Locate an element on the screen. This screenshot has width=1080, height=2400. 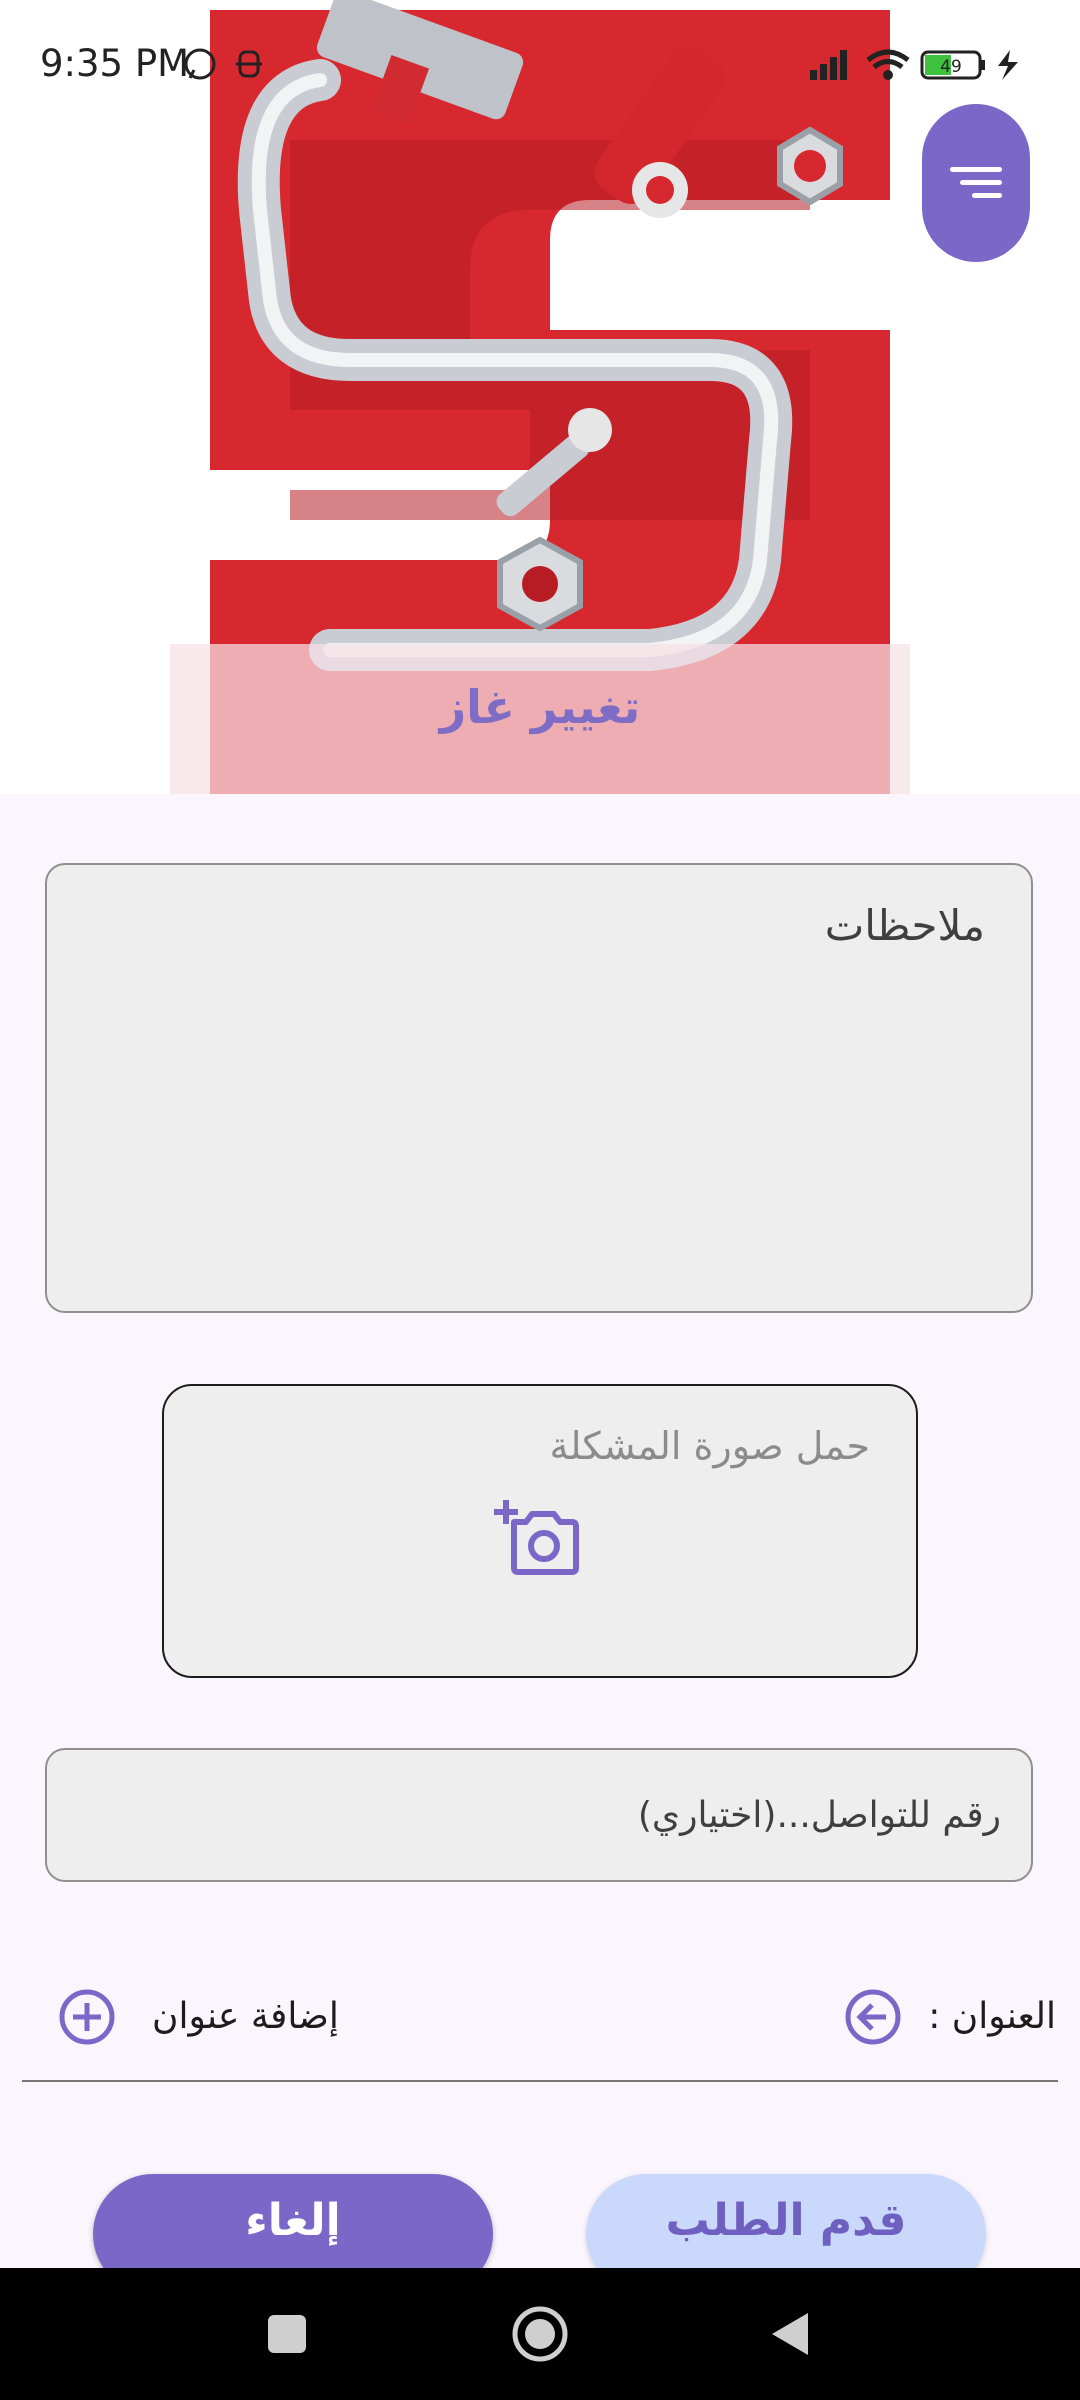
status-right-icons: 49 is located at coordinates (925, 66).